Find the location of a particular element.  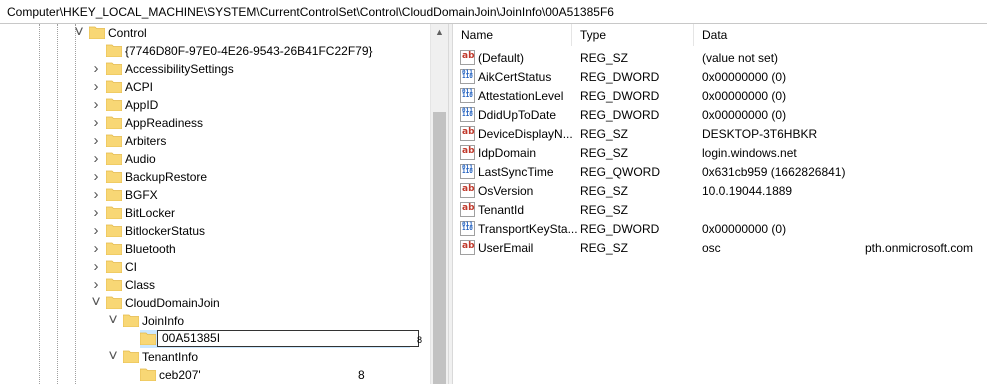

tree-vertical-scrollbar: ▲ is located at coordinates (439, 204).